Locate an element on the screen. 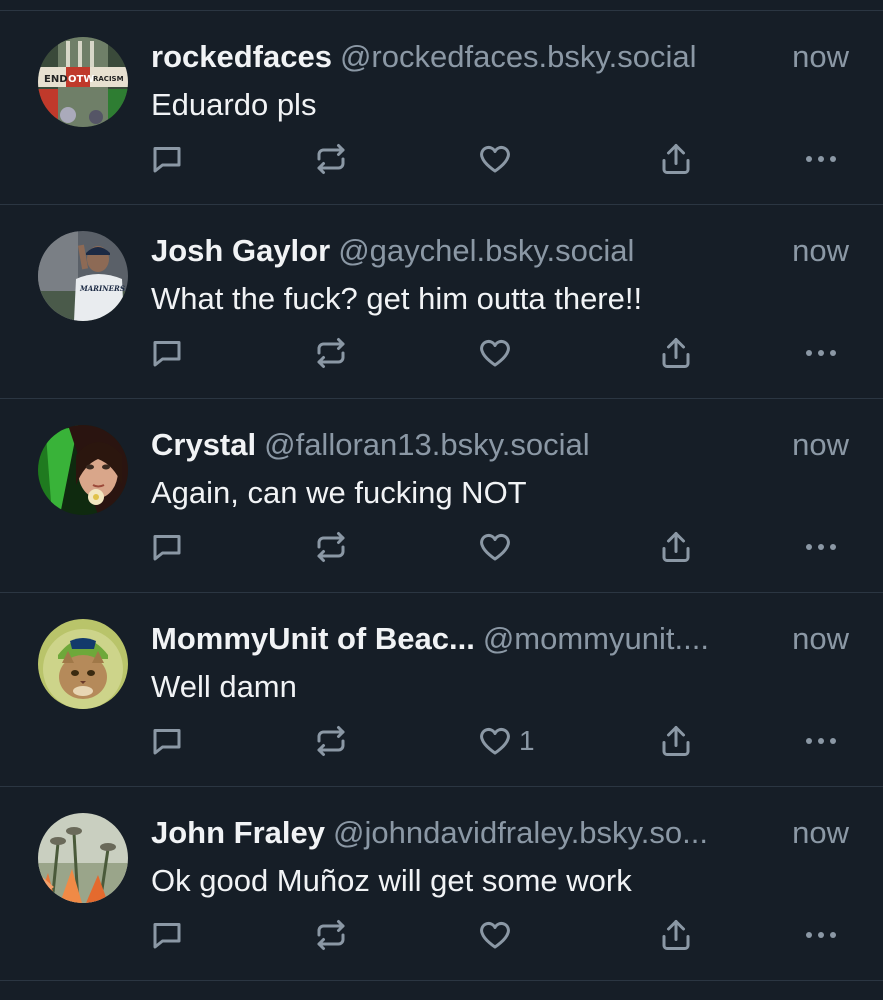  display-name: John Fraley is located at coordinates (238, 832).